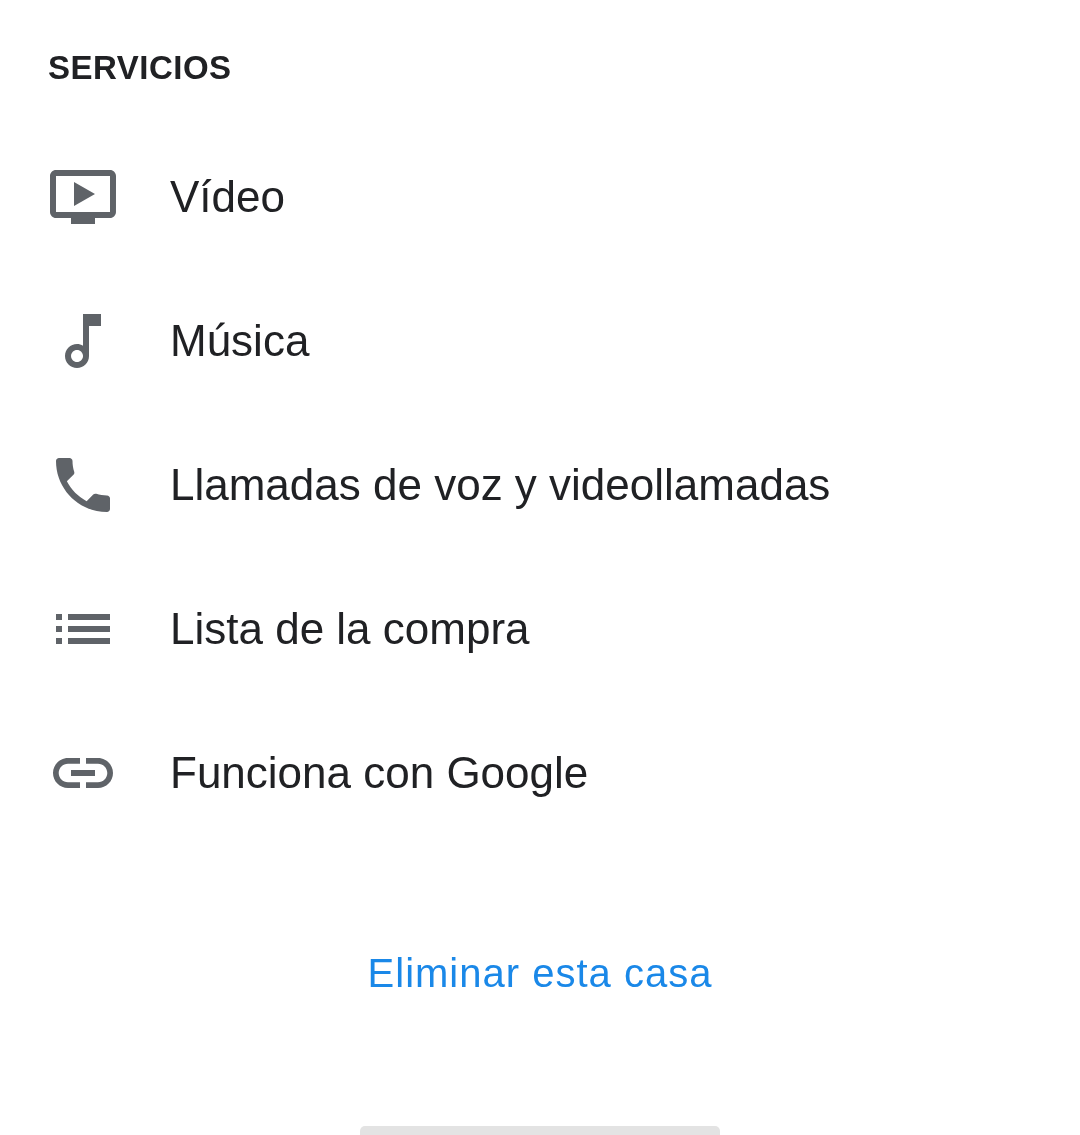  Describe the element at coordinates (540, 973) in the screenshot. I see `delete-home-link: Eliminar esta casa` at that location.